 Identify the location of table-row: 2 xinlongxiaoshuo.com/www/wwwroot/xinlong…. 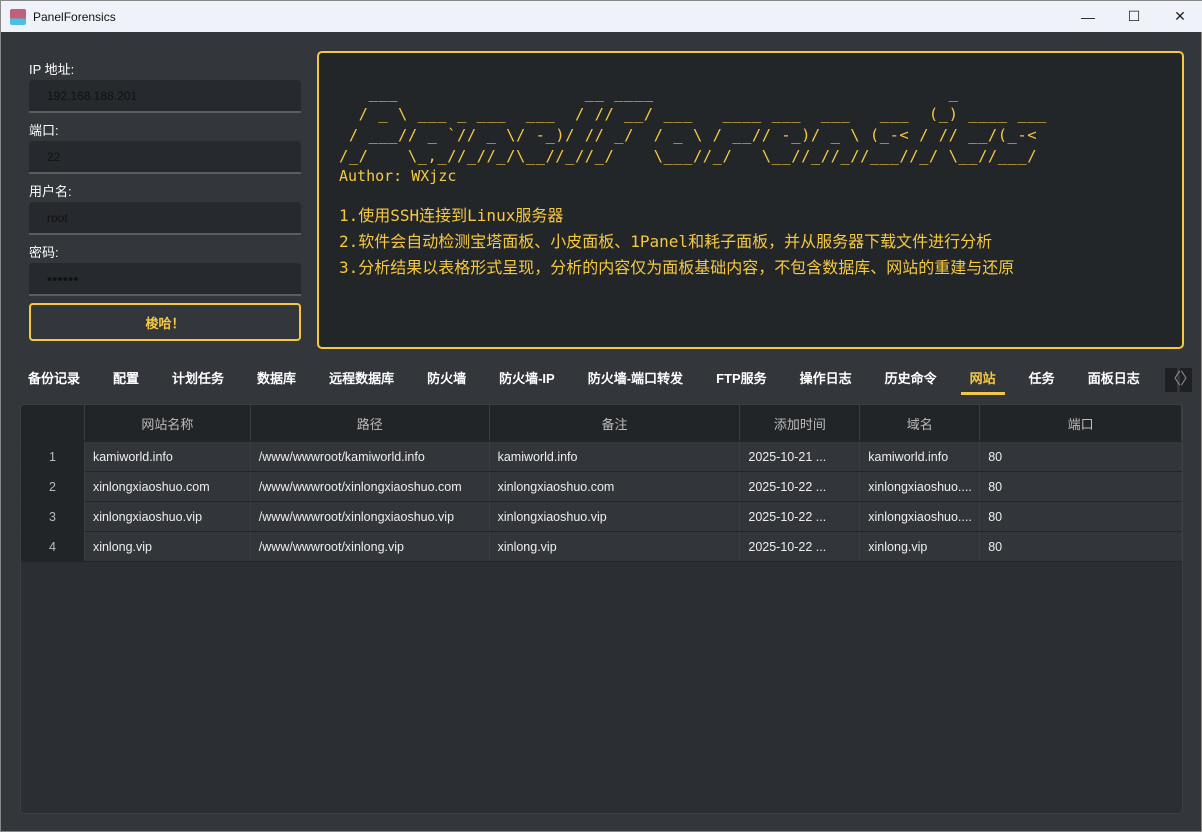
(601, 487).